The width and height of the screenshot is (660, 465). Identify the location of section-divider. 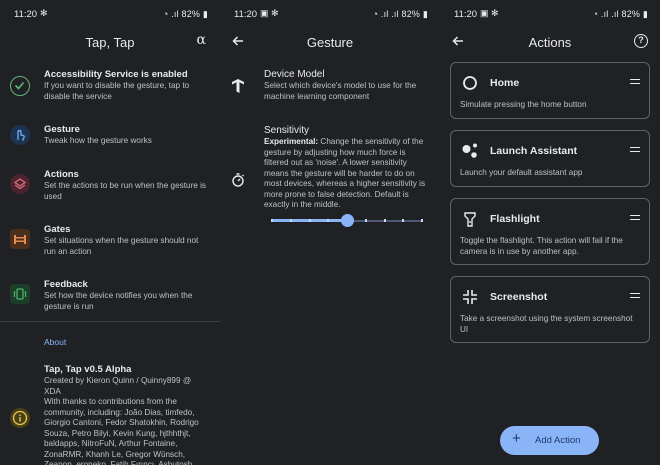
(110, 321).